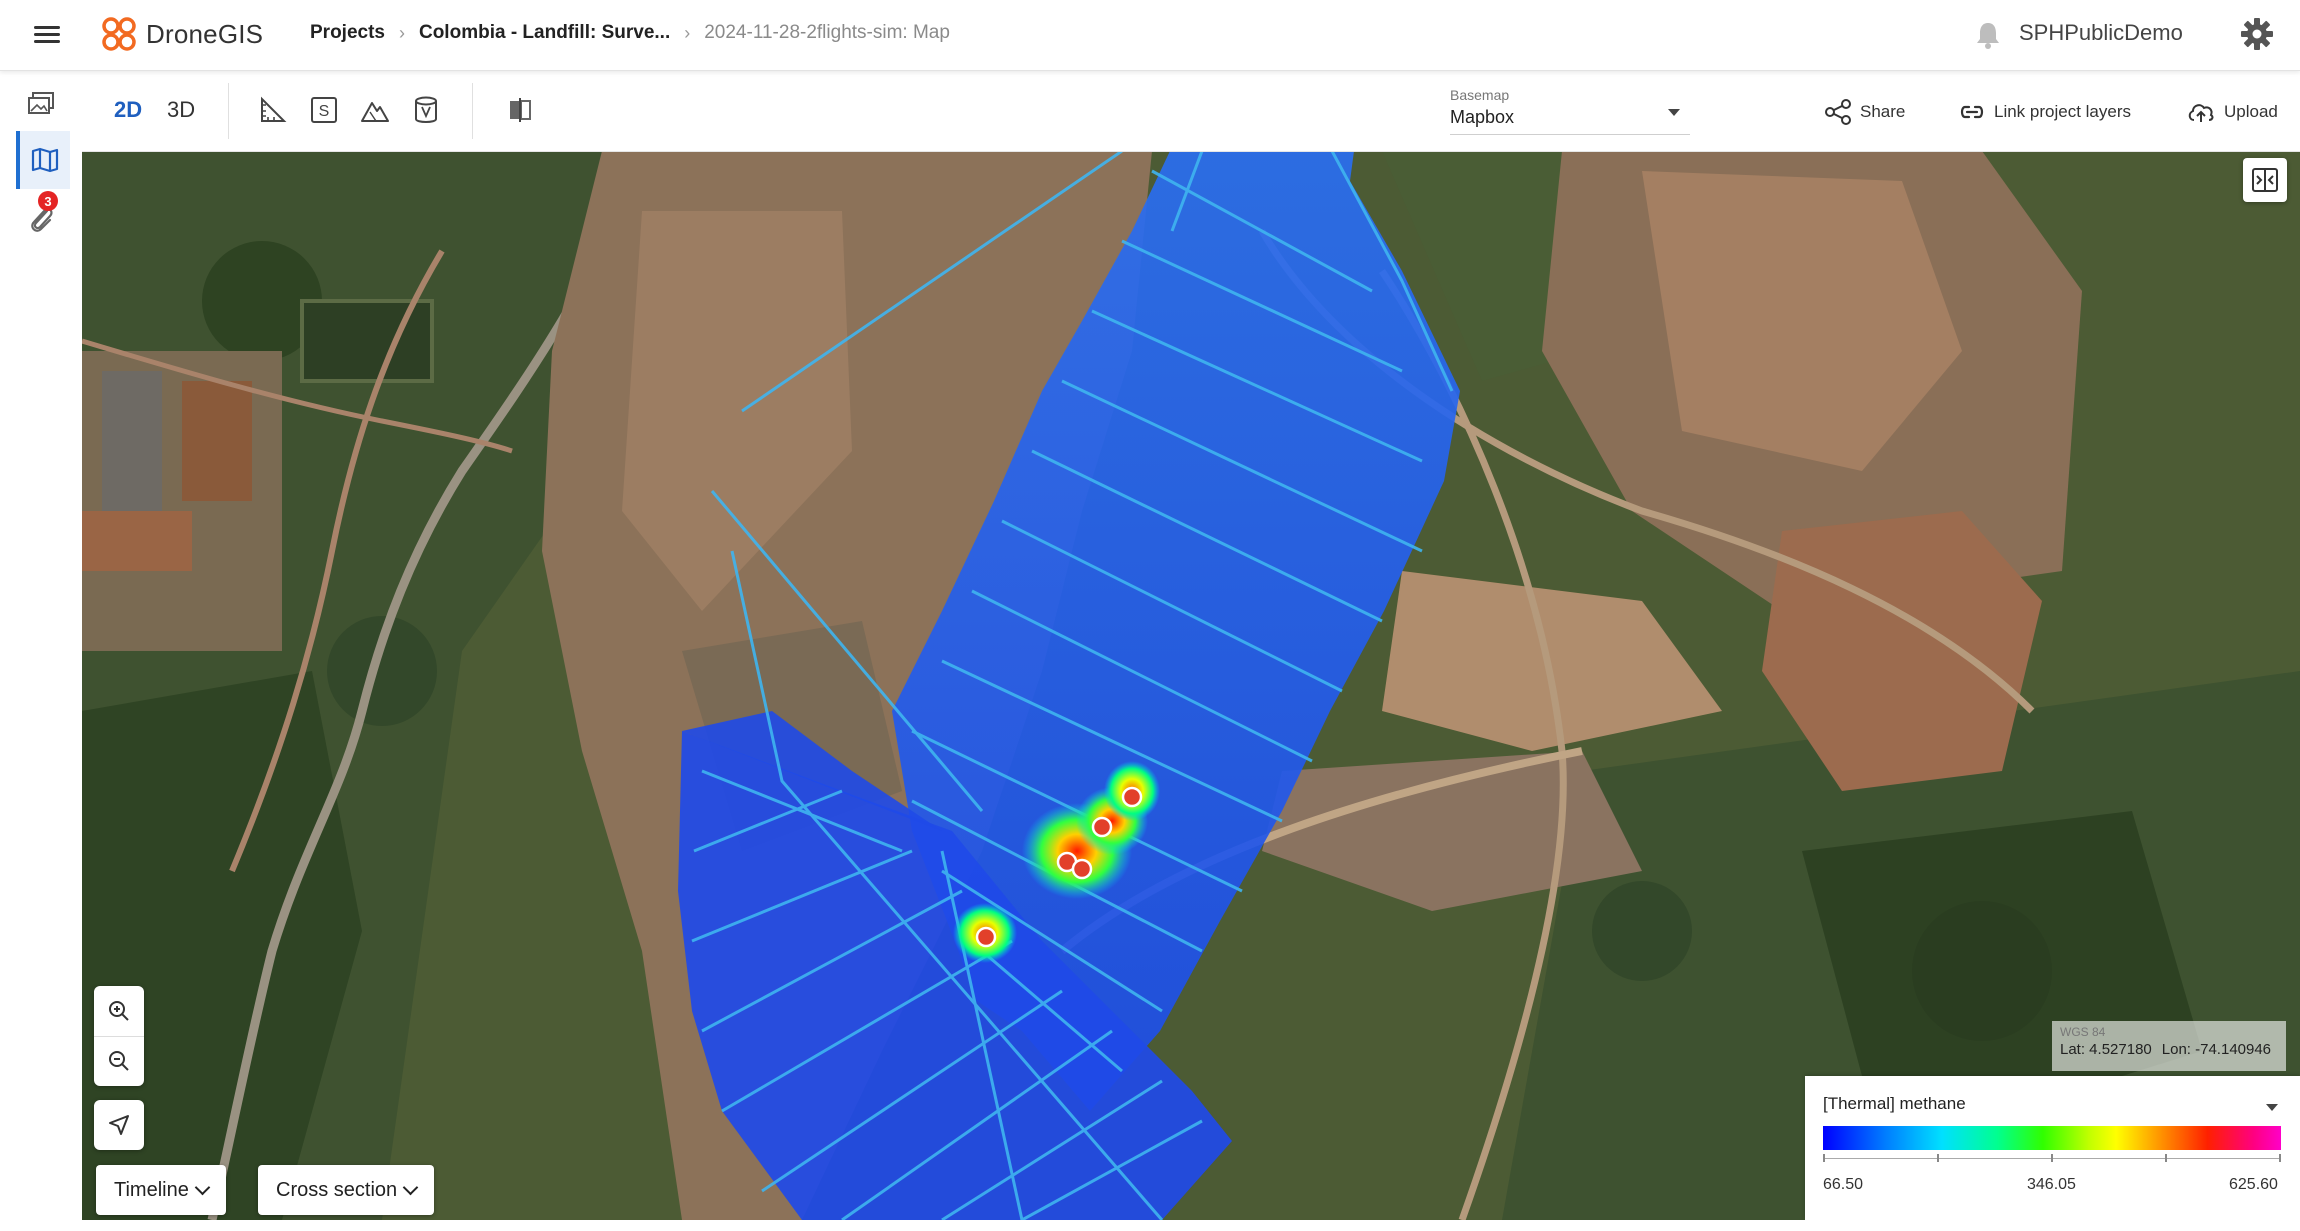  I want to click on rail-map-button, so click(43, 160).